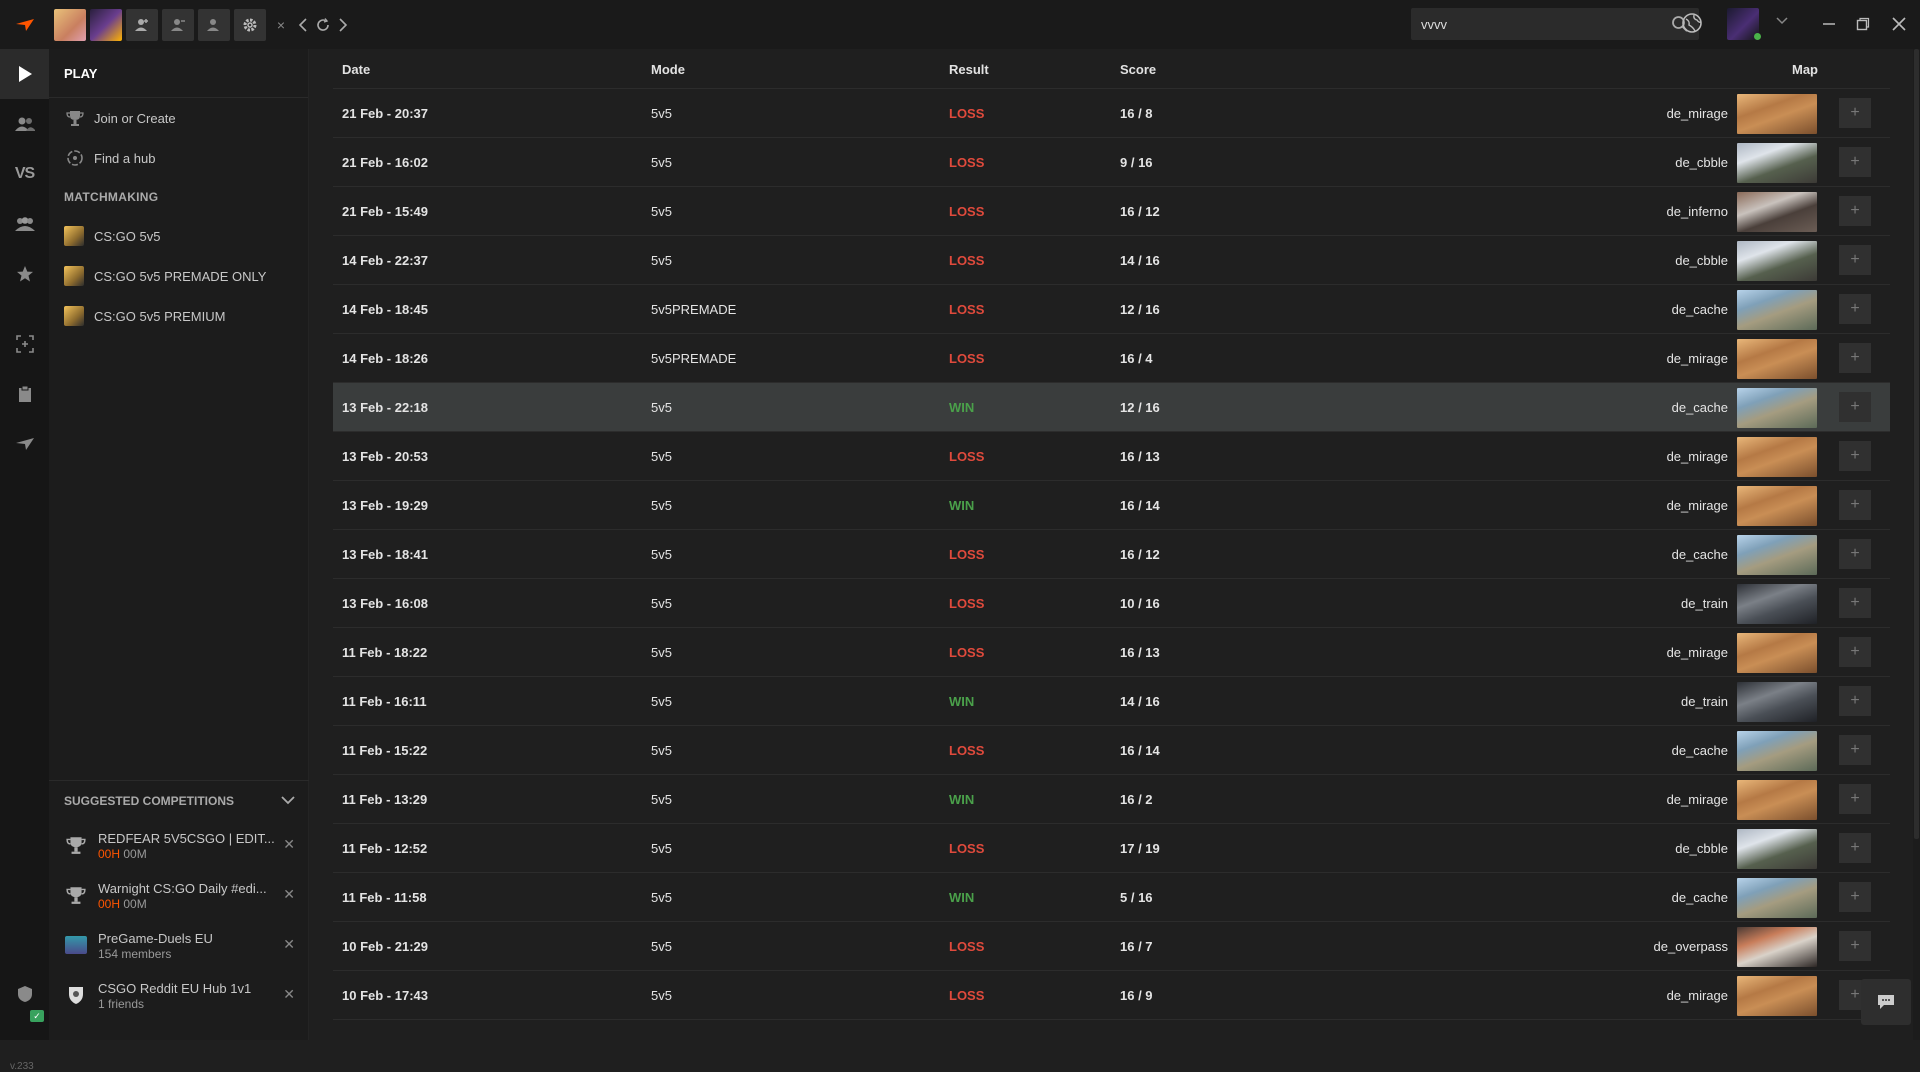  What do you see at coordinates (1111, 407) in the screenshot?
I see `table-row: 13 Feb - 22:18 5v5 WIN 12 / 16 de_cache +` at bounding box center [1111, 407].